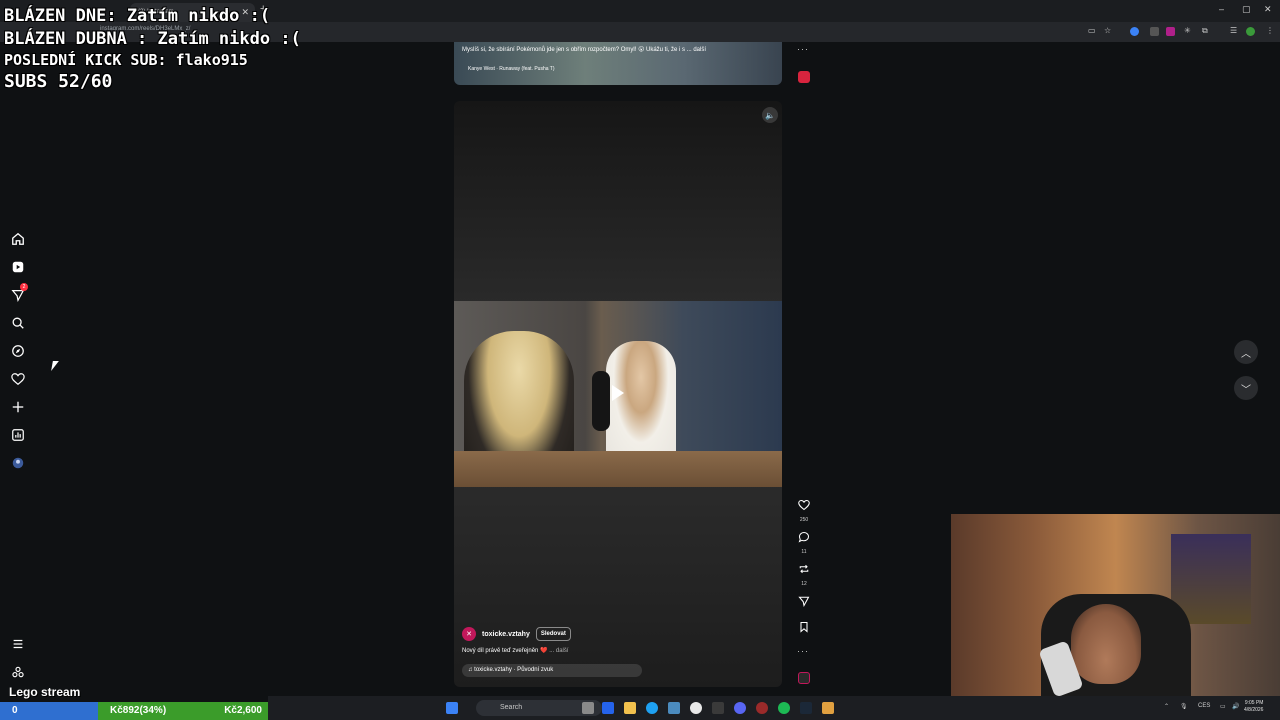 This screenshot has width=1280, height=720. I want to click on task-view-icon, so click(588, 708).